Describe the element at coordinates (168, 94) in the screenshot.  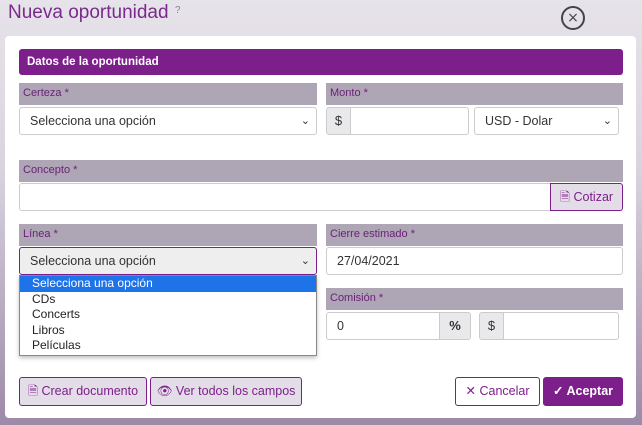
I see `certeza-label: Certeza *` at that location.